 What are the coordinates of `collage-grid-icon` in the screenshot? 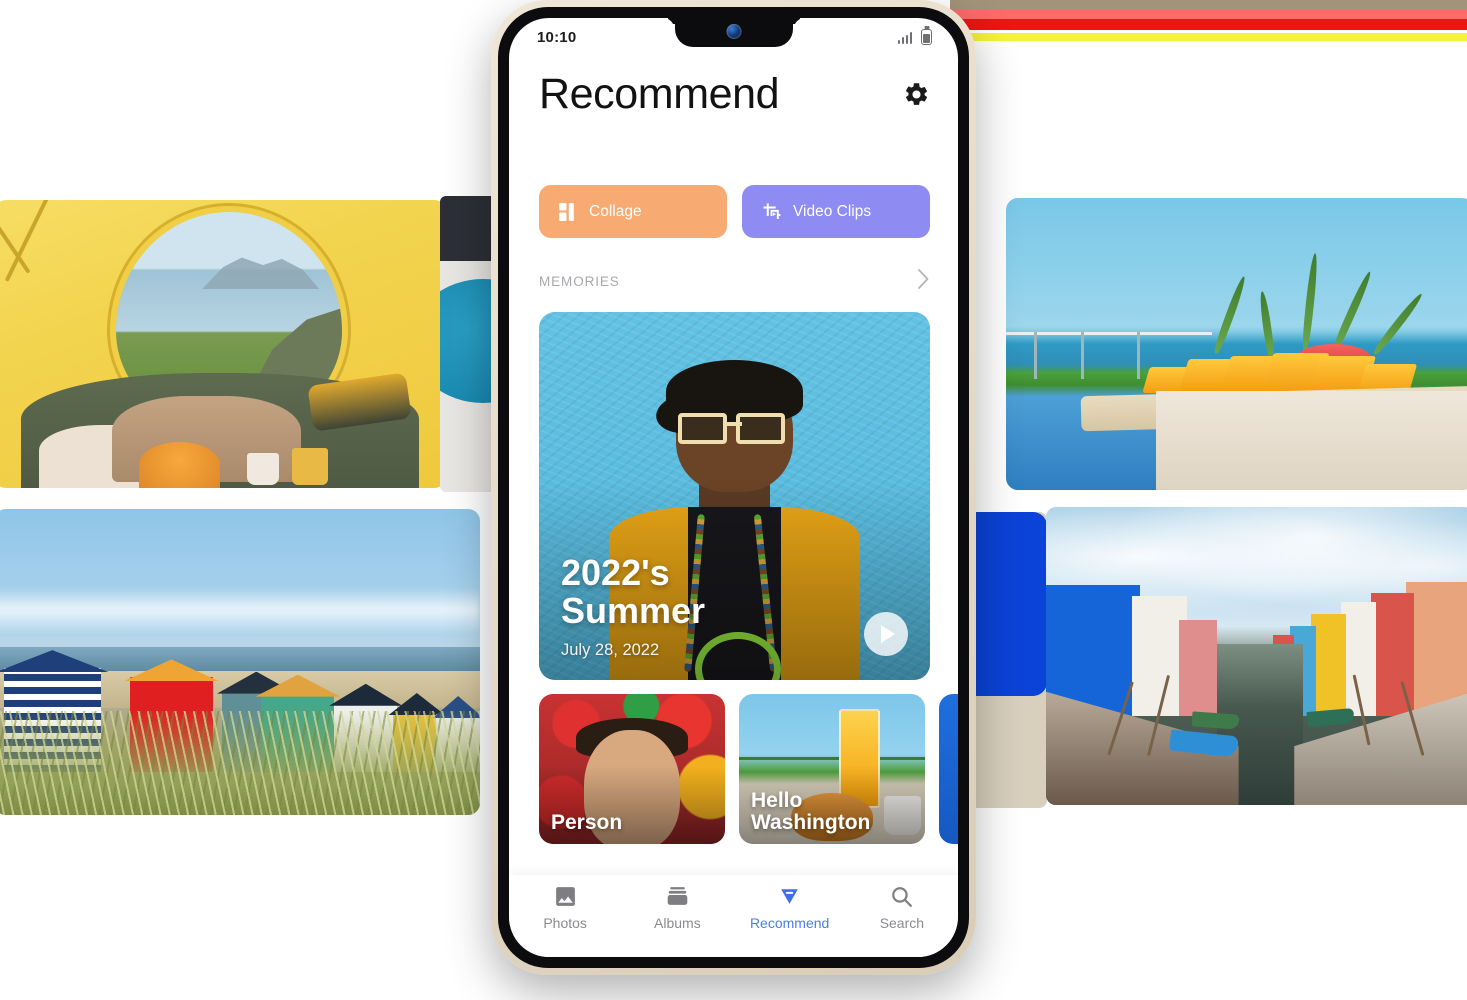 It's located at (566, 211).